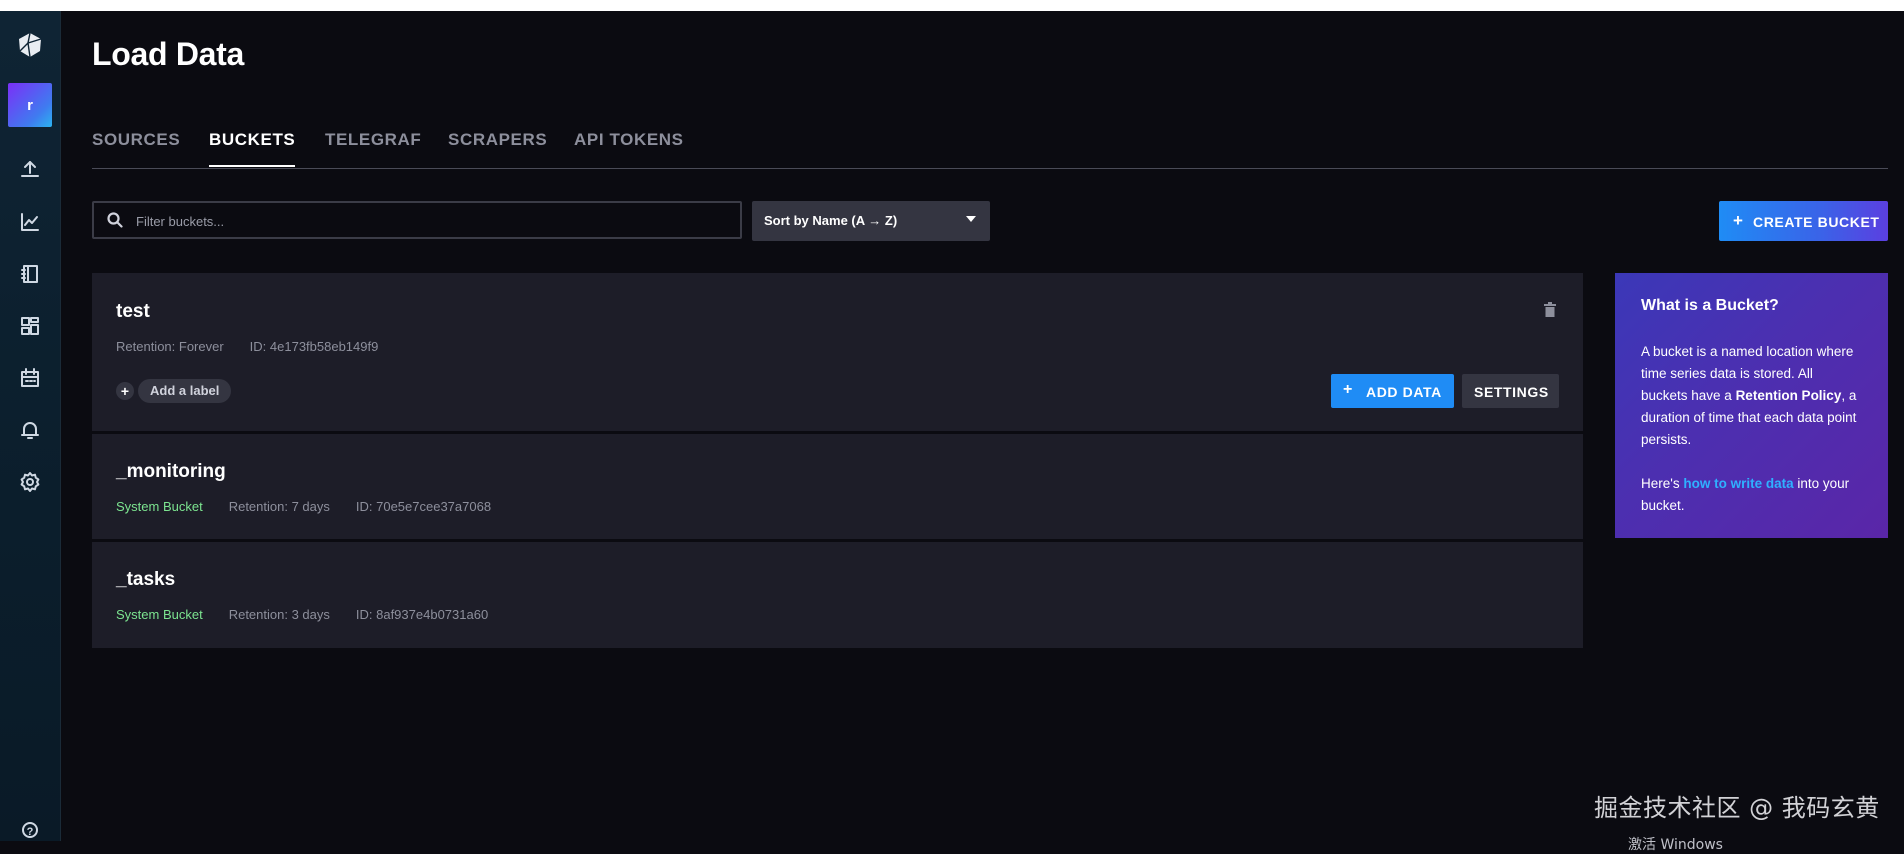 This screenshot has width=1904, height=854. I want to click on bucket-name: _monitoring, so click(171, 472).